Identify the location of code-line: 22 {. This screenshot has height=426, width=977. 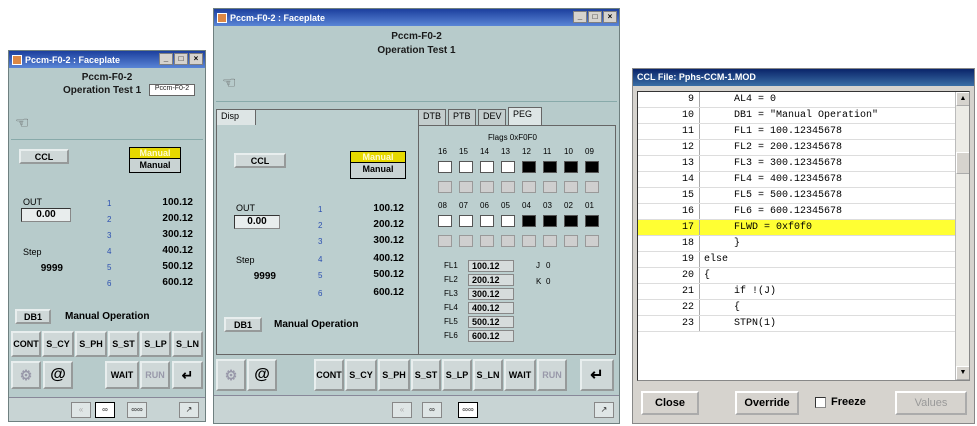
(803, 308).